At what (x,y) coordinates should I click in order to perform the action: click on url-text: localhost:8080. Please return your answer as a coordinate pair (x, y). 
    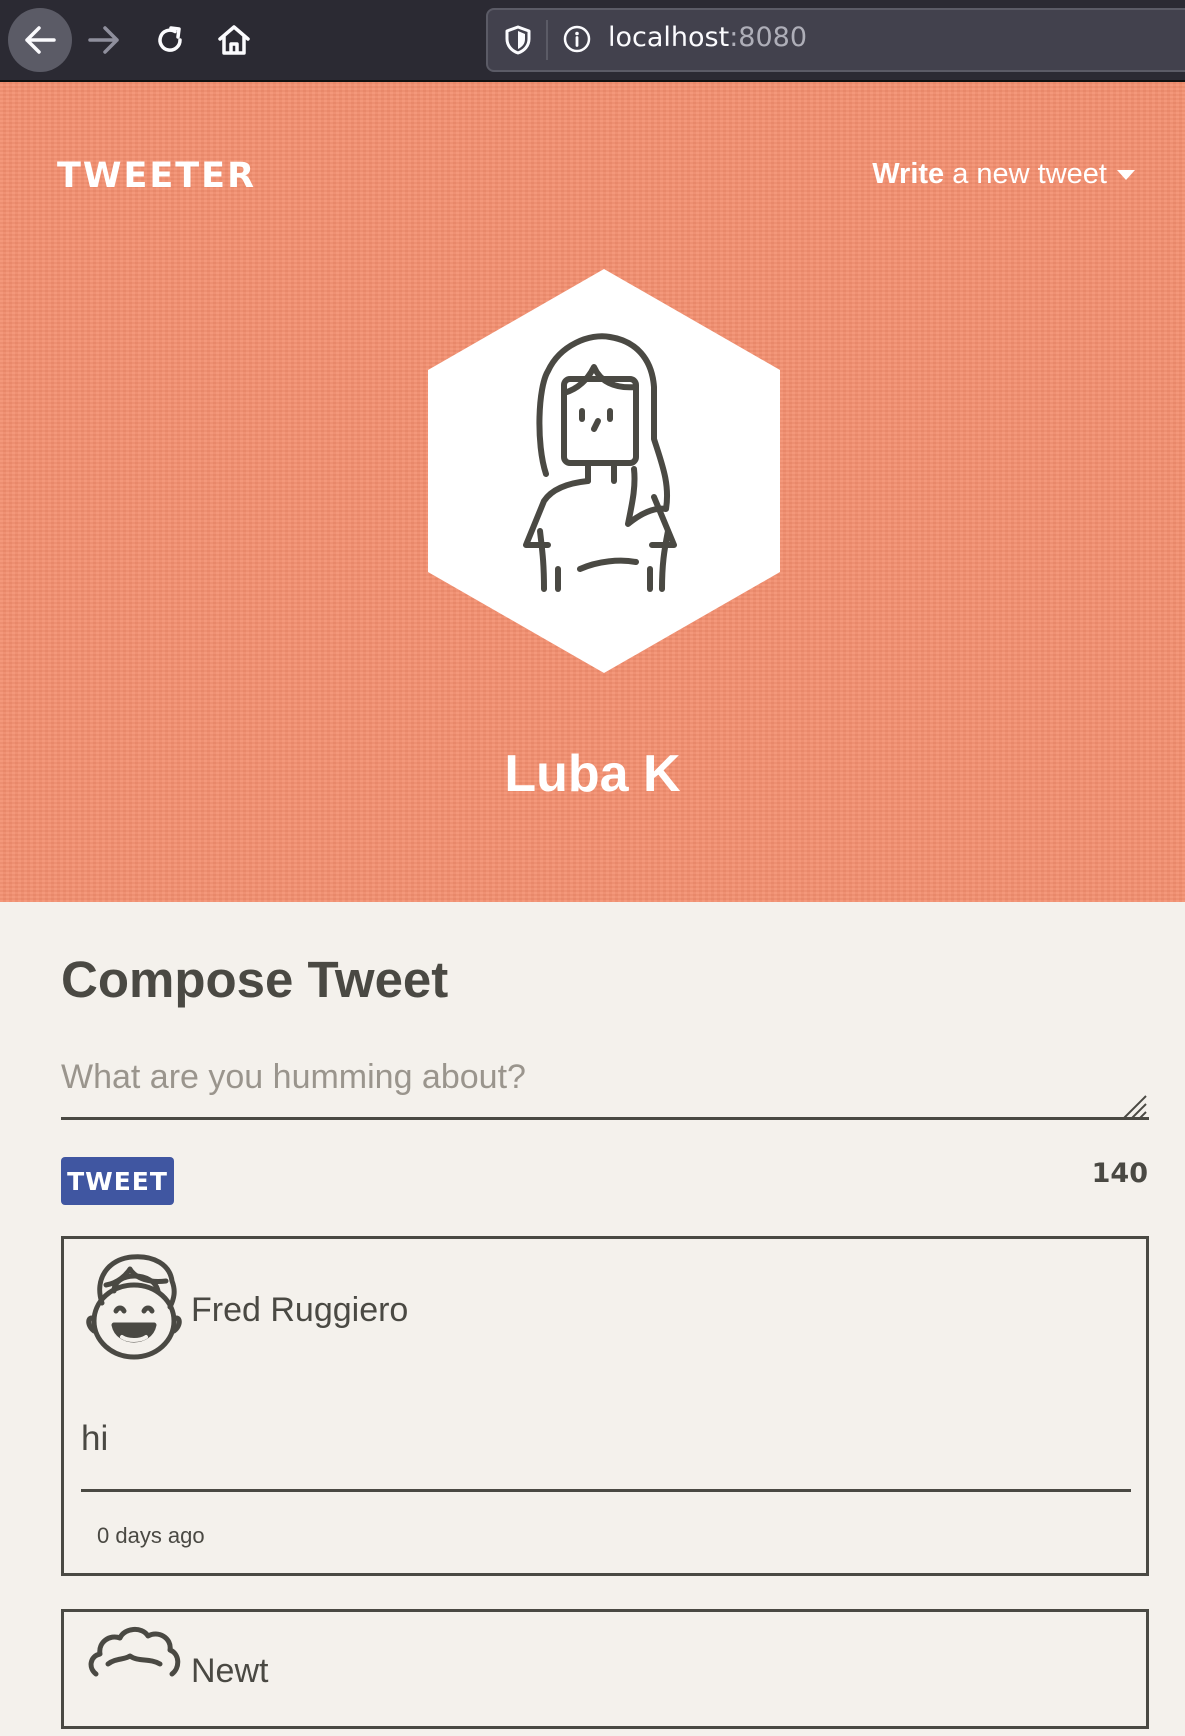
    Looking at the image, I should click on (707, 37).